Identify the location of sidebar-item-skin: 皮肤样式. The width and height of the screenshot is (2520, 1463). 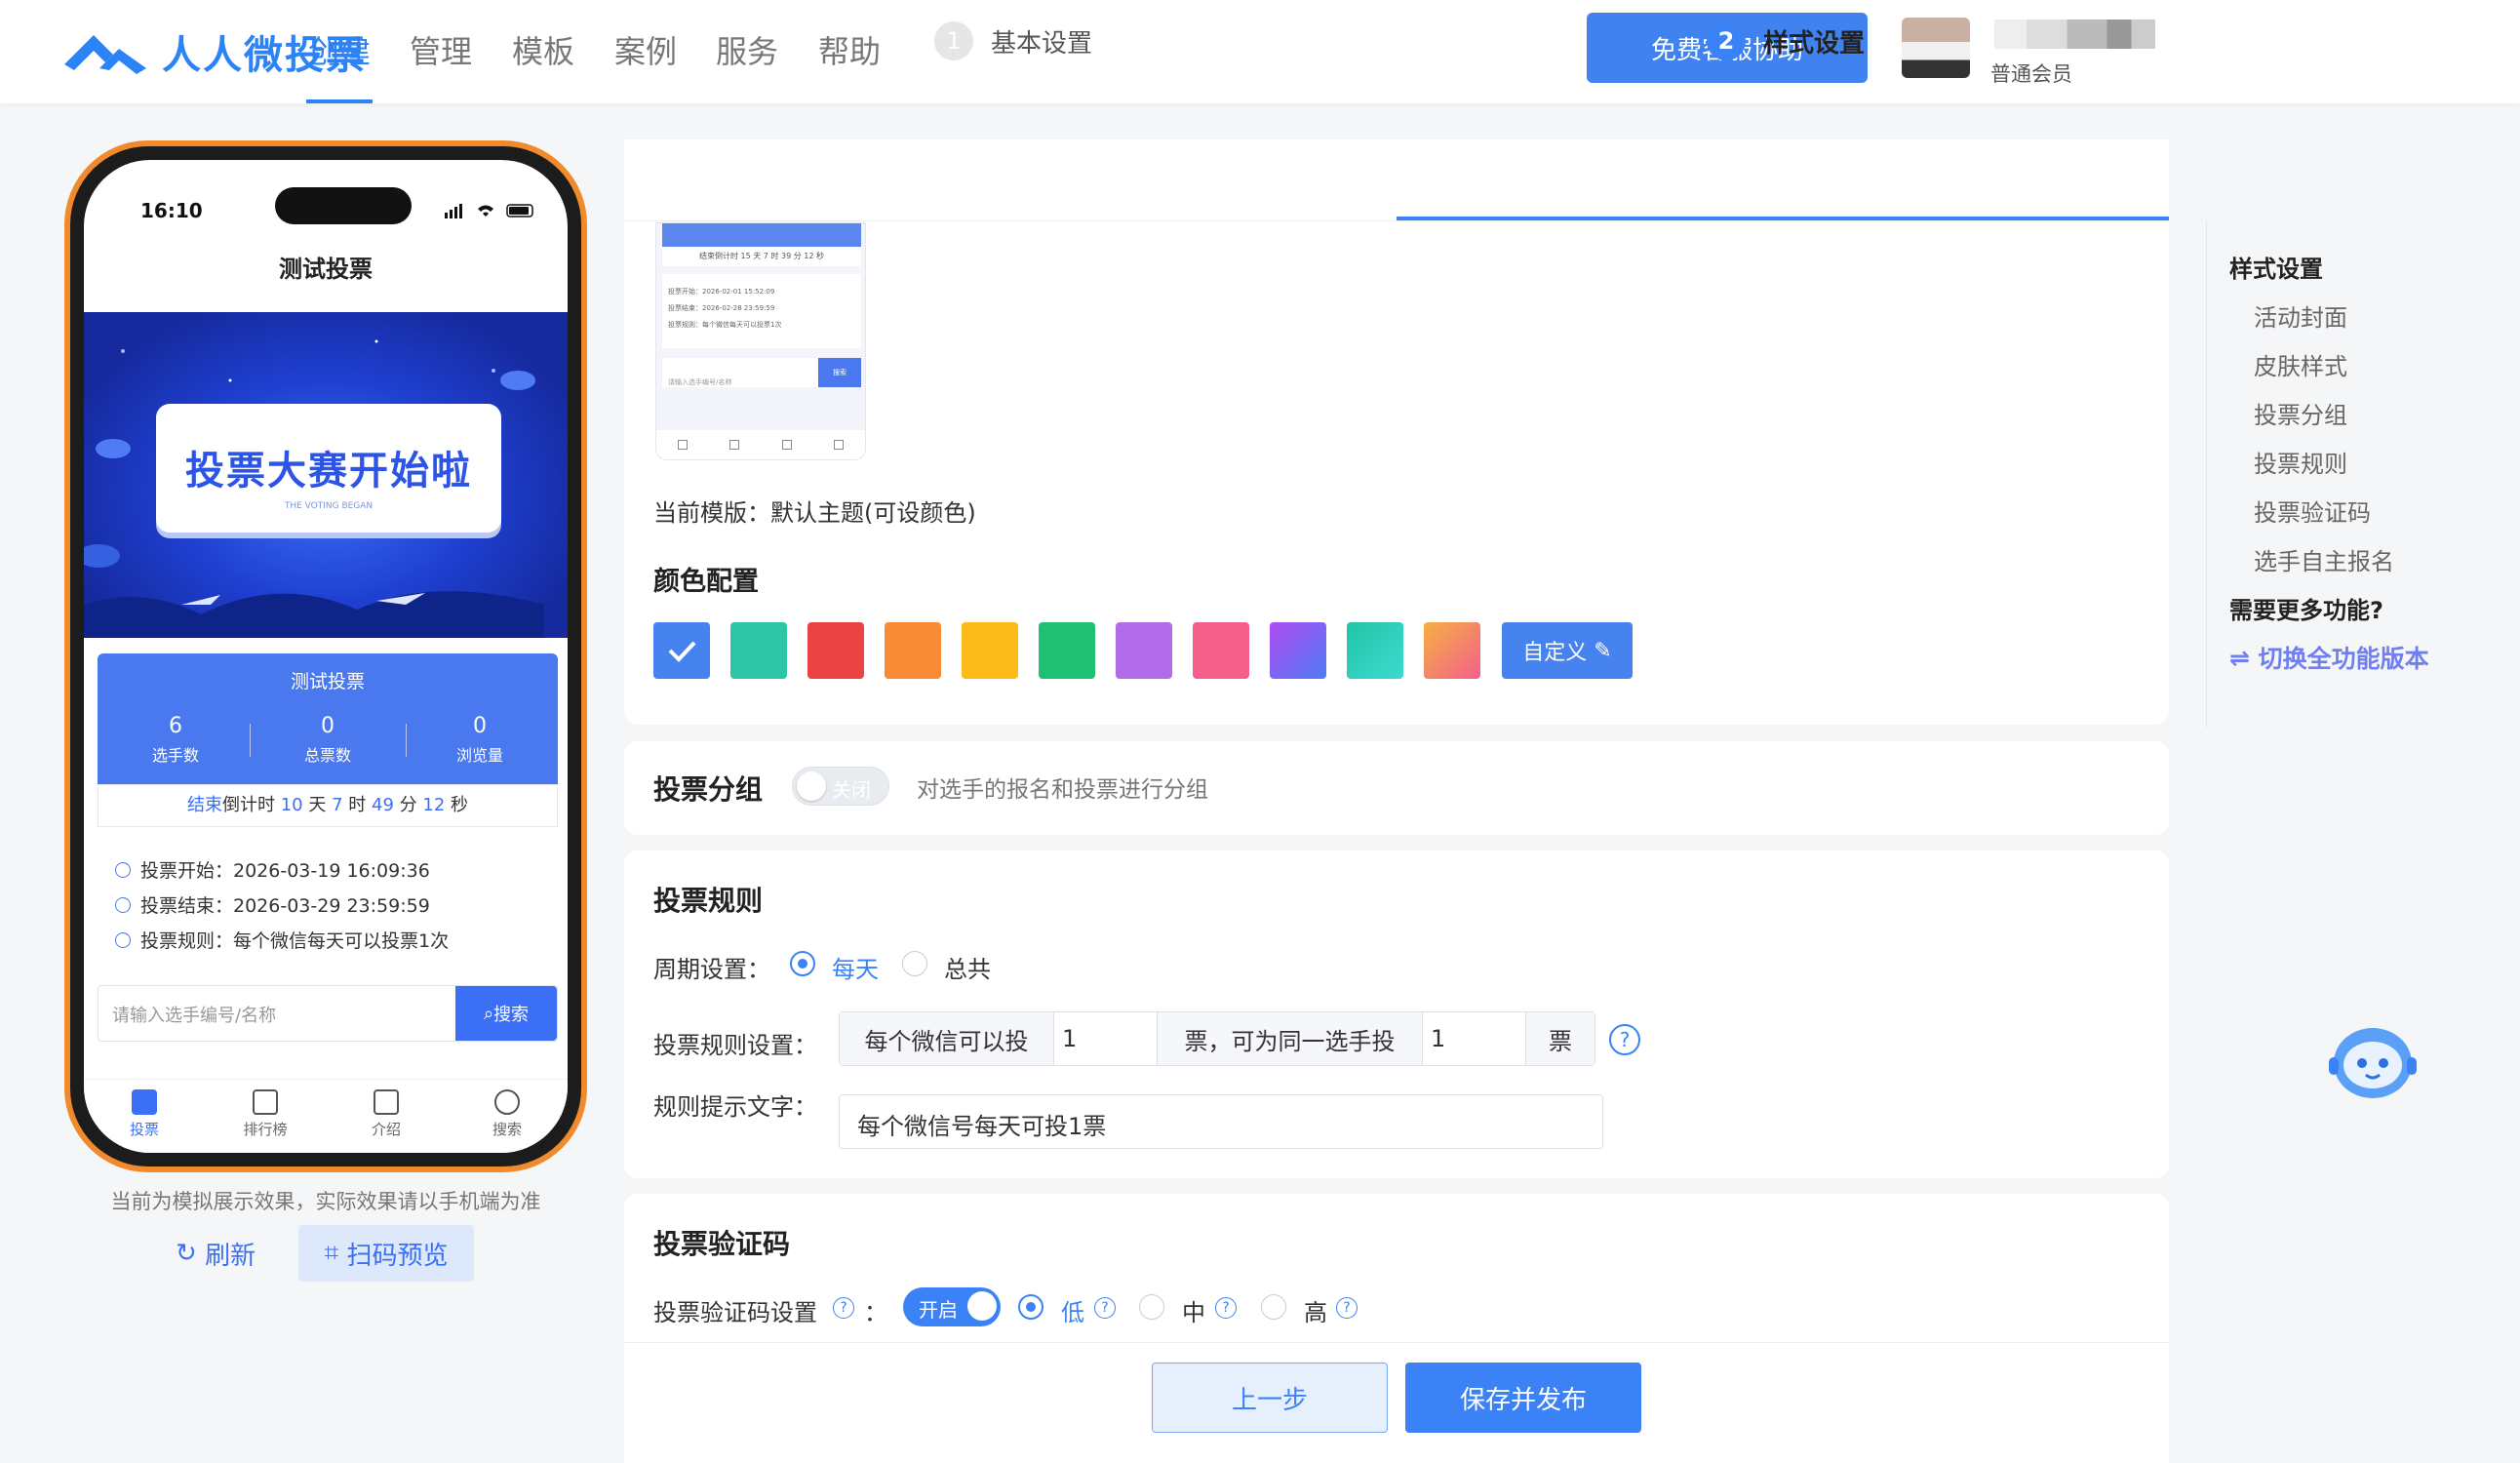
(2300, 364).